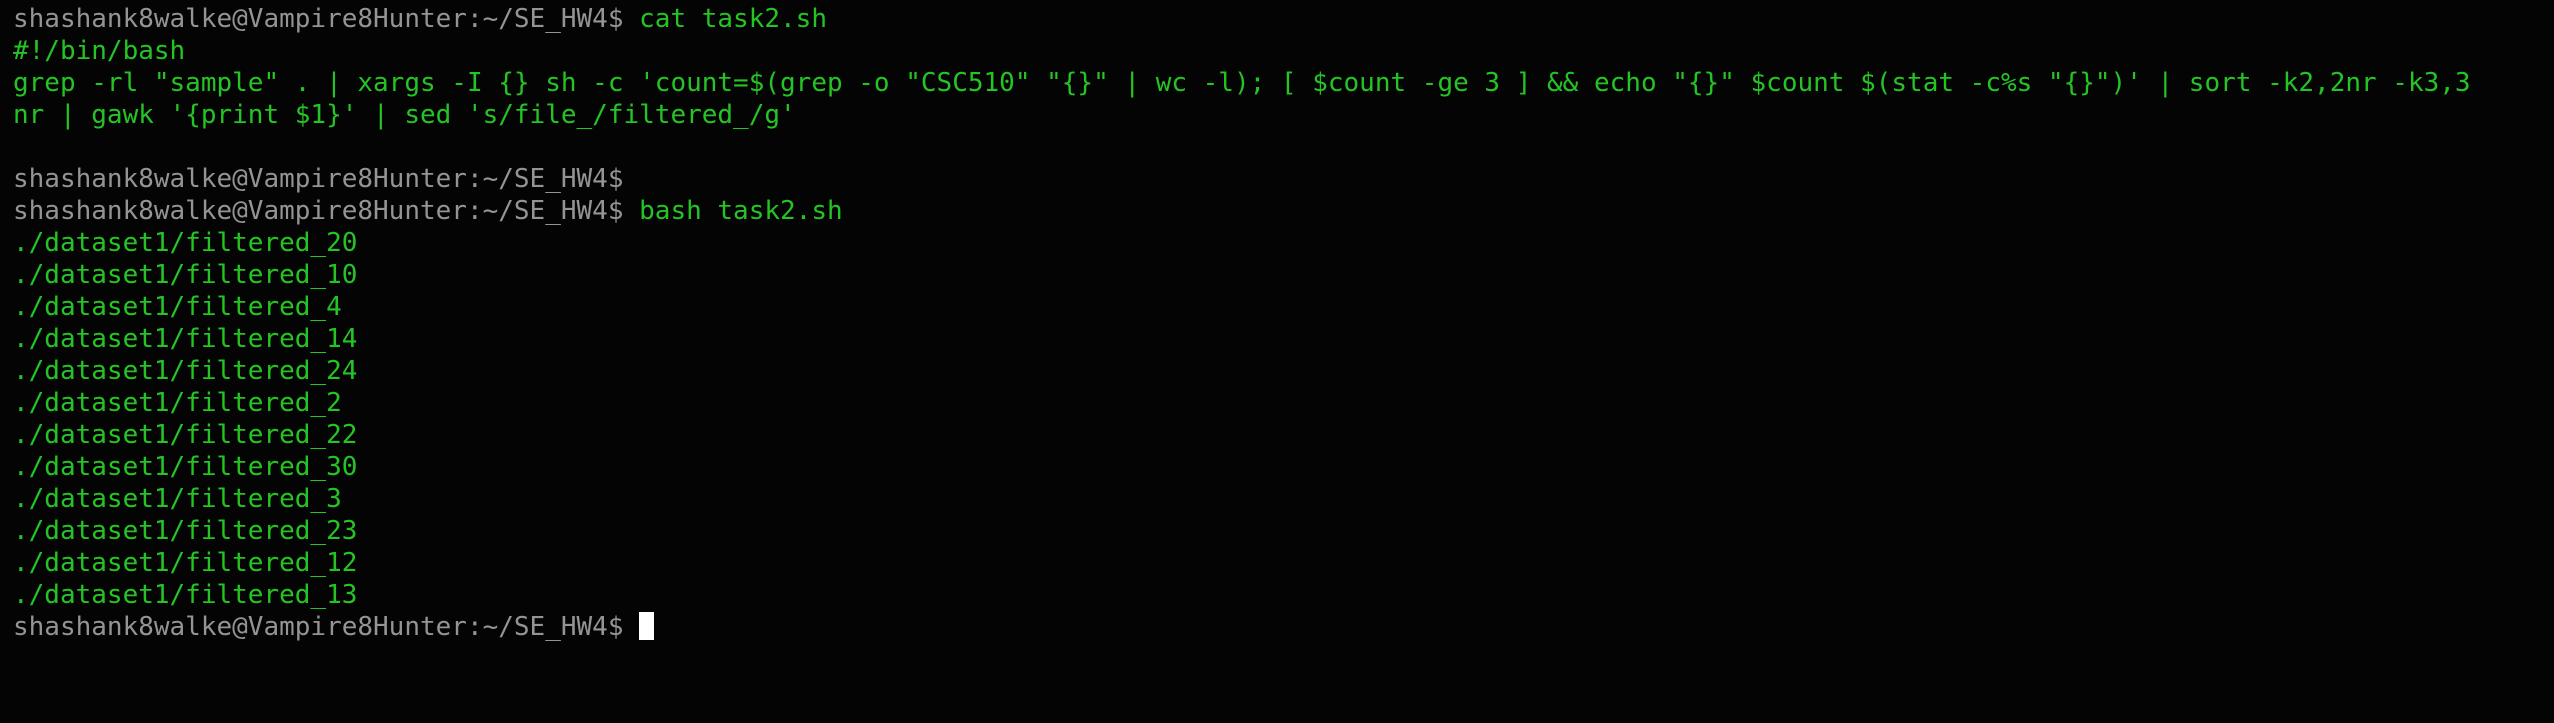  What do you see at coordinates (1277, 179) in the screenshot?
I see `command-line: shashank8walke@Vampire8Hunter:~/SE_HW4$` at bounding box center [1277, 179].